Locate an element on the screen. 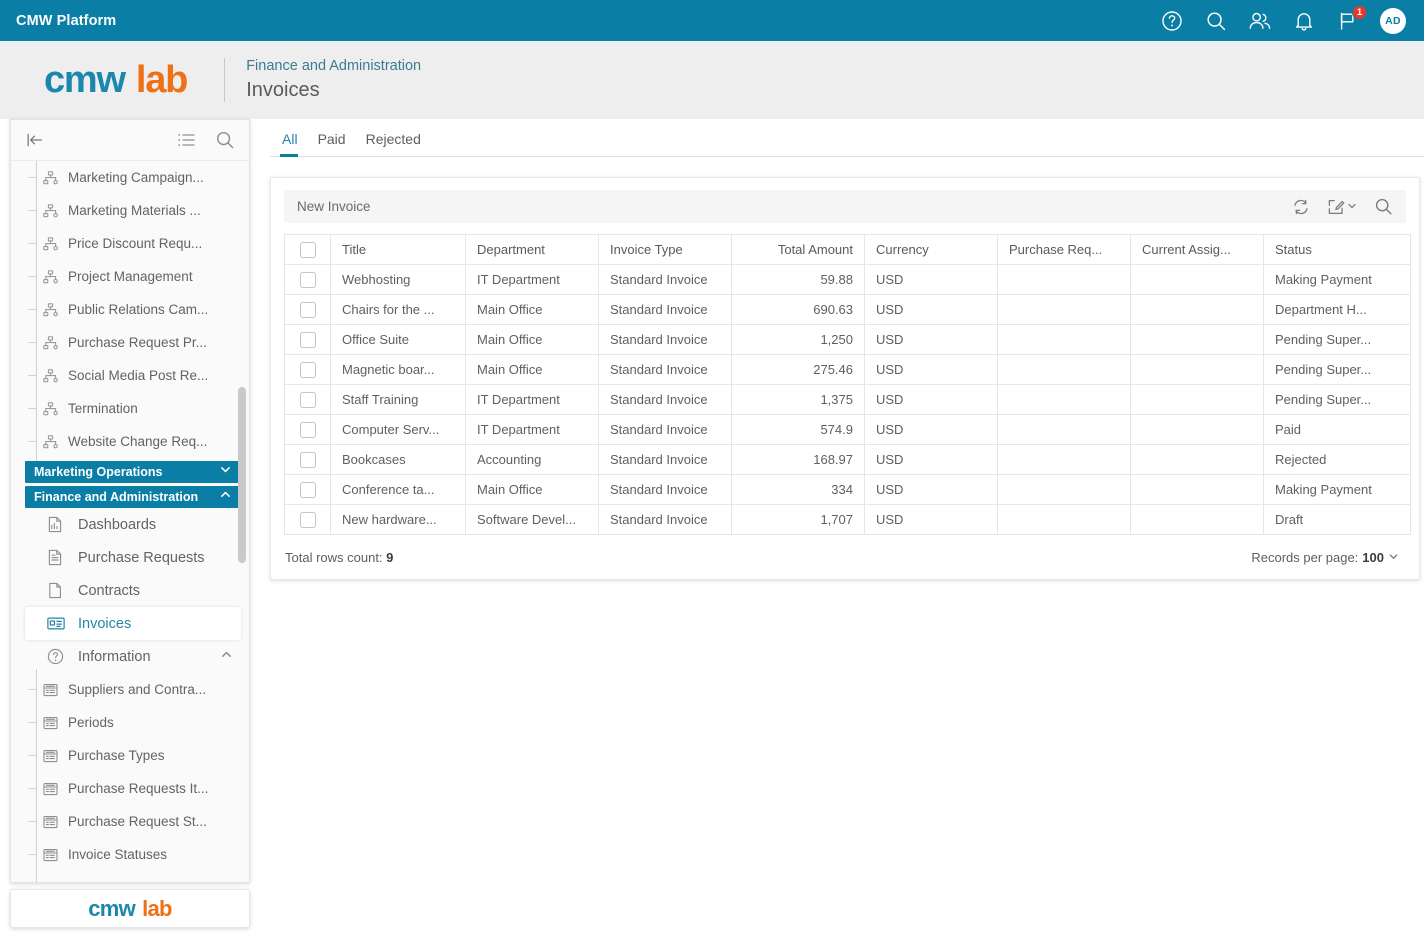  bell-icon is located at coordinates (1304, 21).